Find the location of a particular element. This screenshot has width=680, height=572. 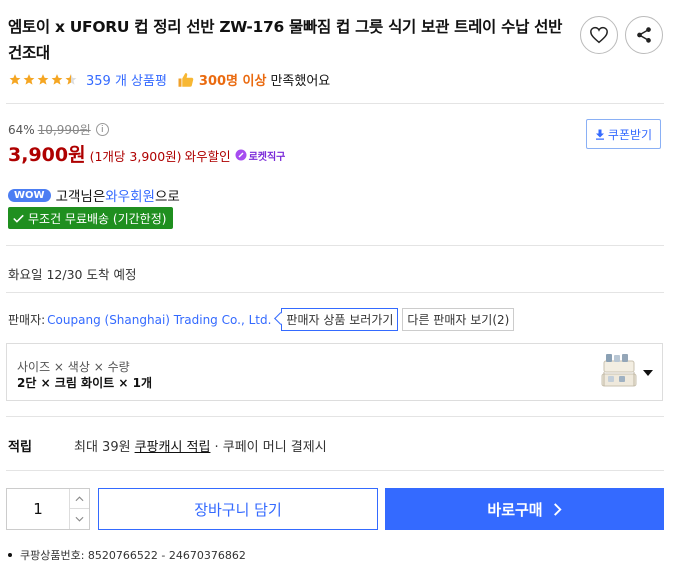

reward-row: 적립 최대 39원 쿠팡캐시 적립 · 쿠페이 머니 결제시 is located at coordinates (167, 445).